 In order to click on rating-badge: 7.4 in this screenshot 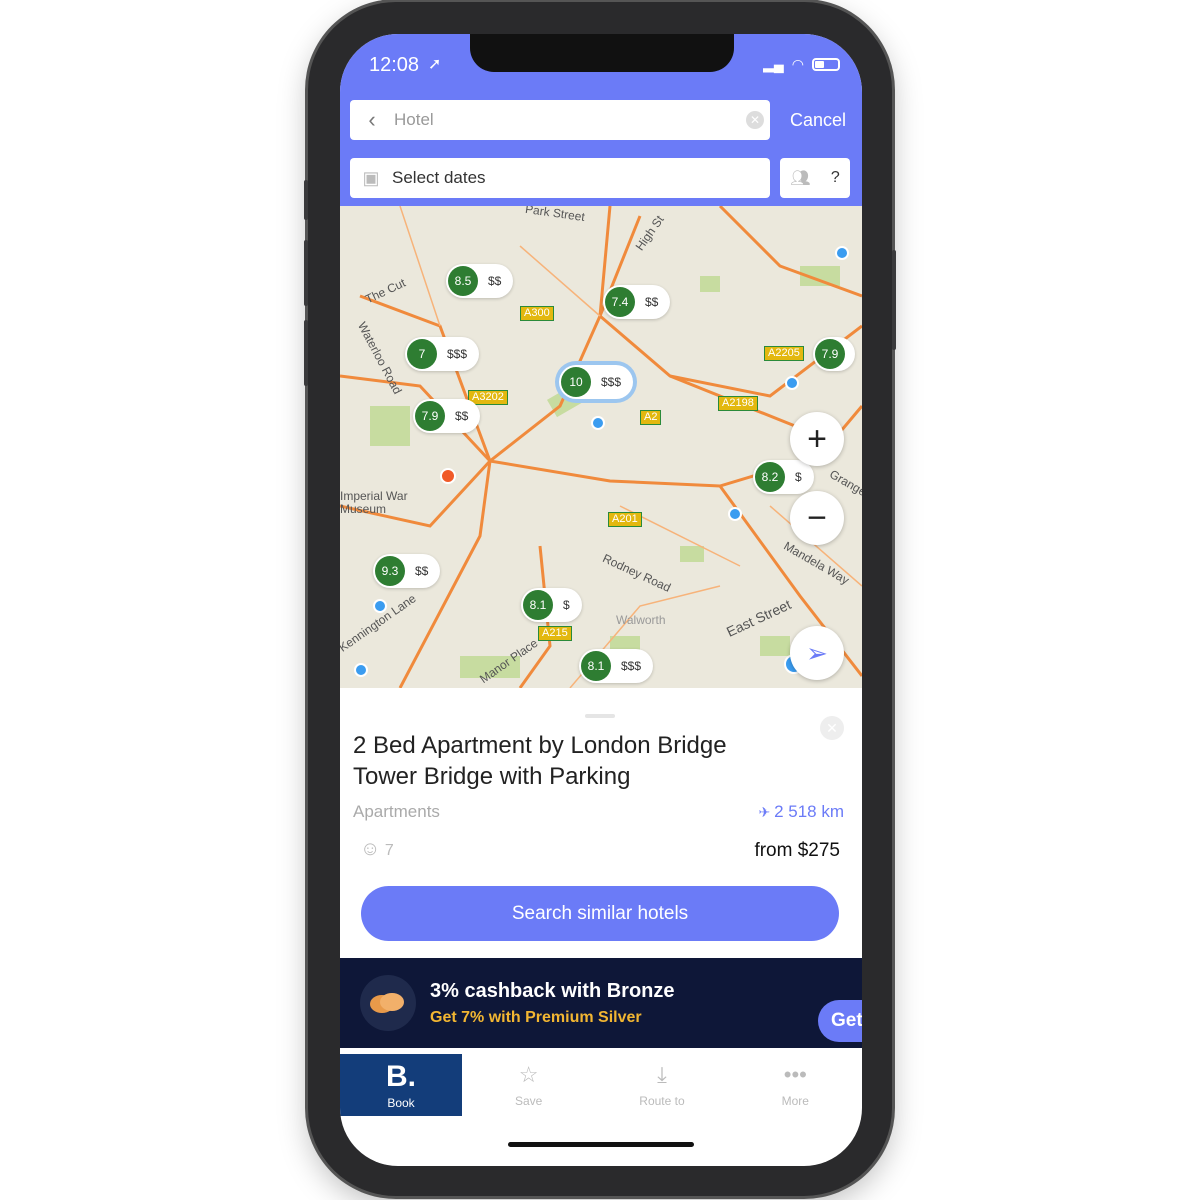, I will do `click(620, 302)`.